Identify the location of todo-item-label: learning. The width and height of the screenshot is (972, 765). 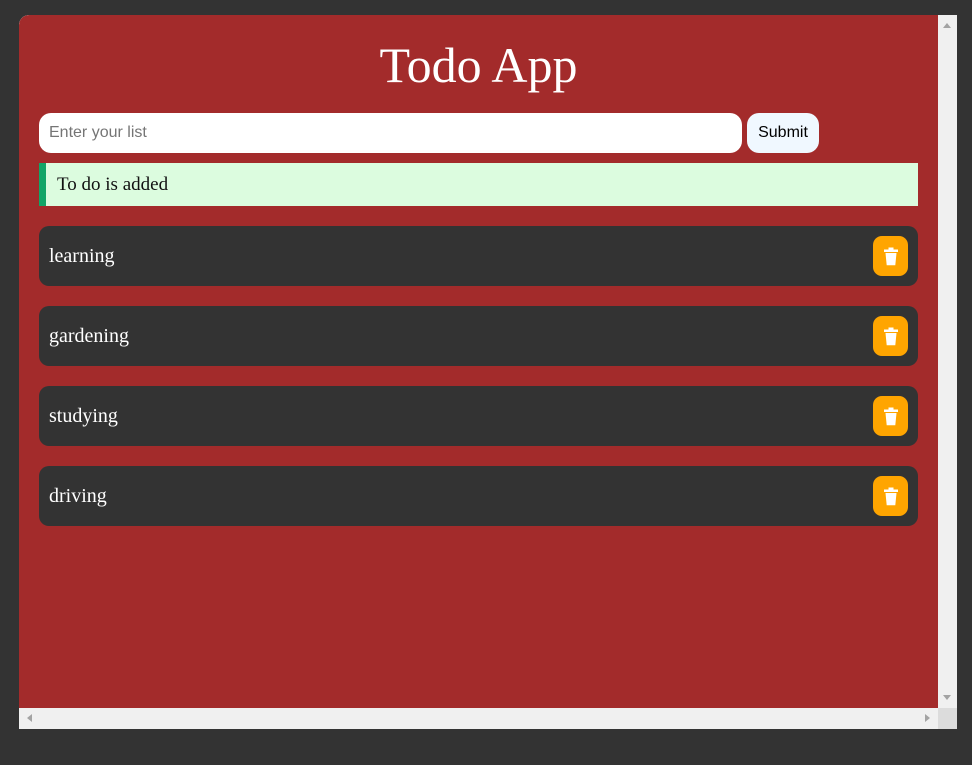
(82, 256).